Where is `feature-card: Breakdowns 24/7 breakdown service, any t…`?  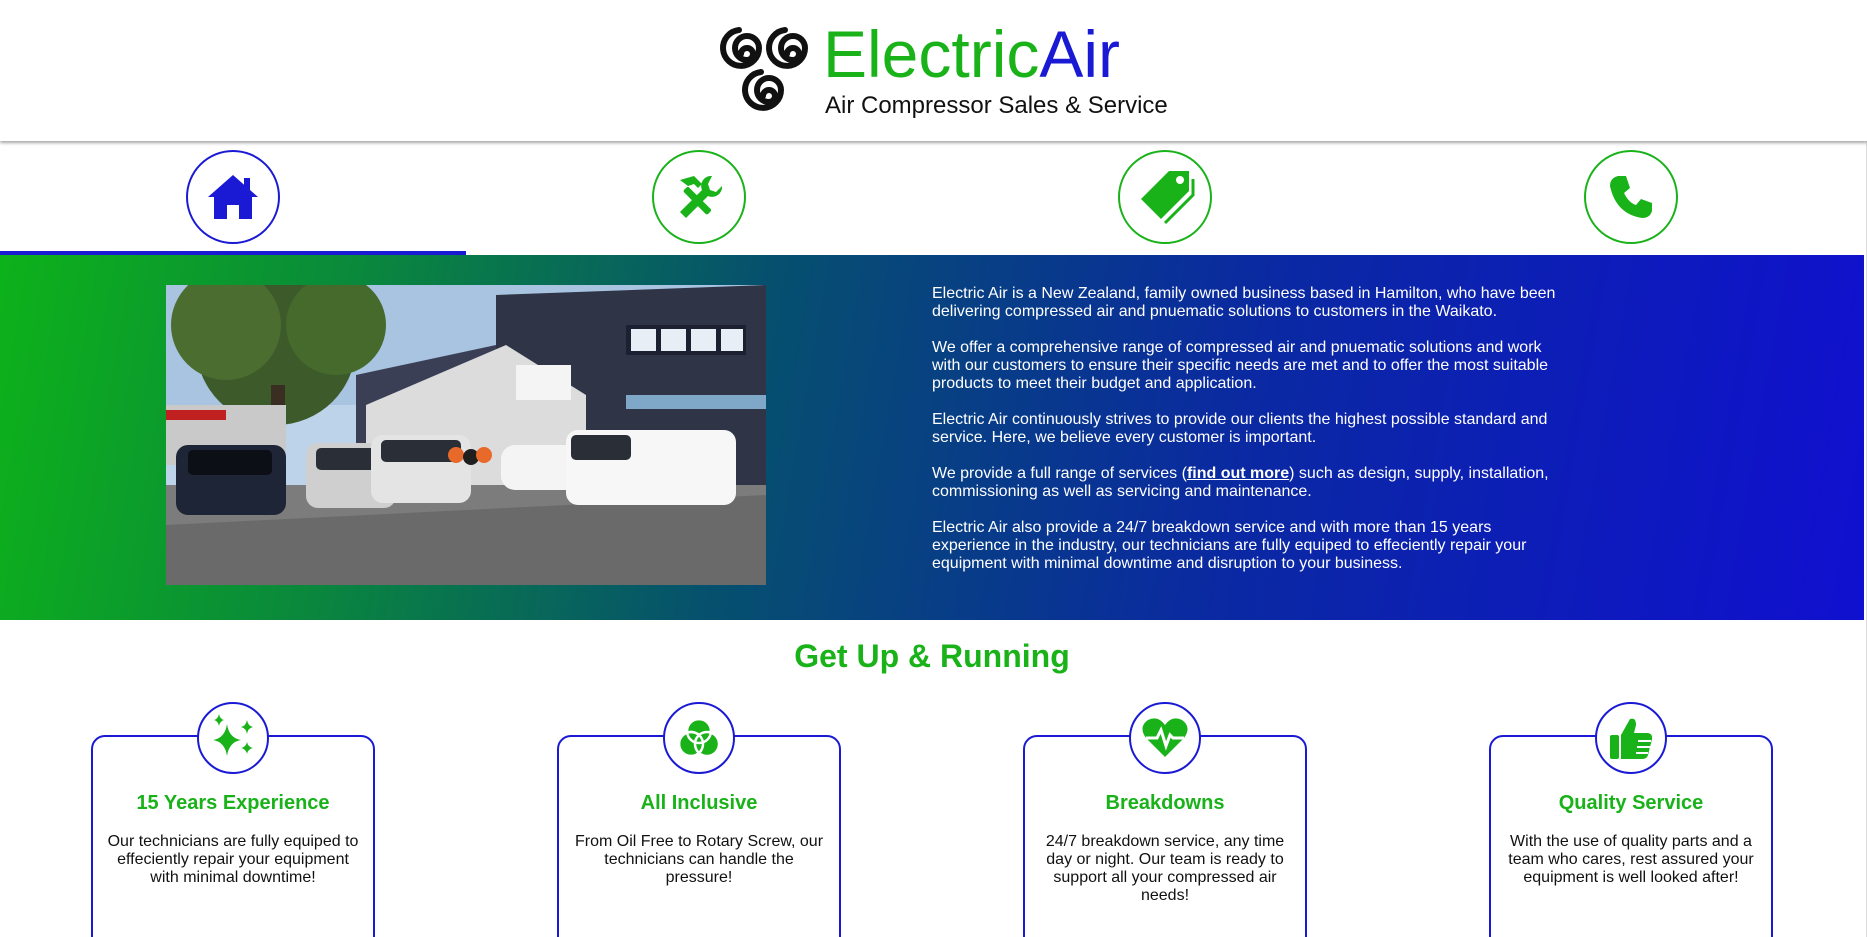 feature-card: Breakdowns 24/7 breakdown service, any t… is located at coordinates (1165, 819).